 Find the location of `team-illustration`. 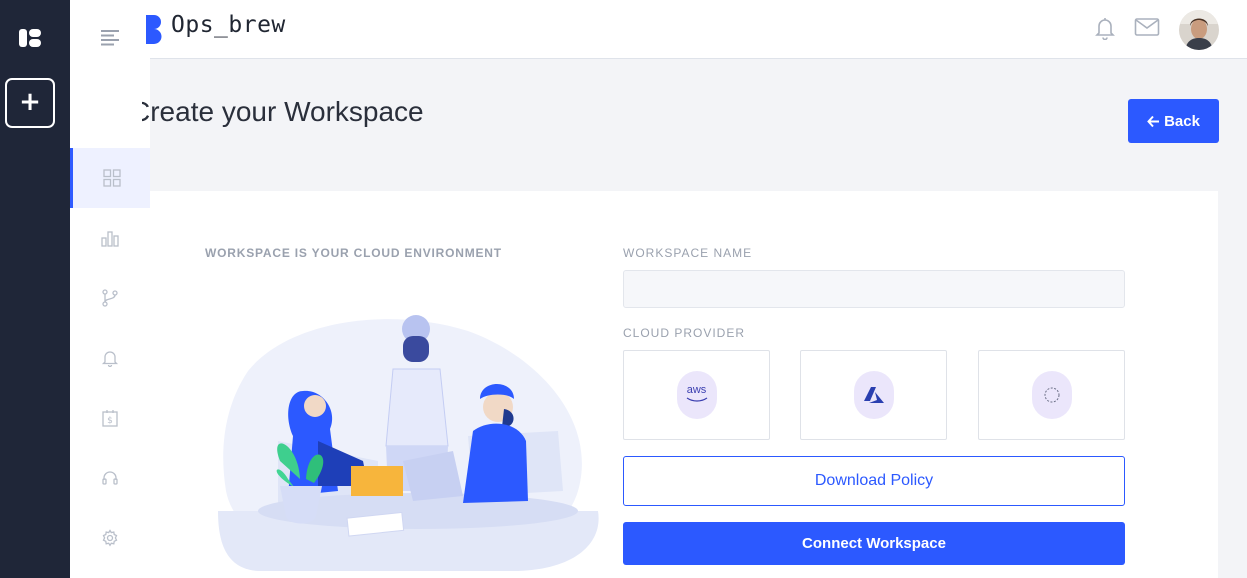

team-illustration is located at coordinates (408, 443).